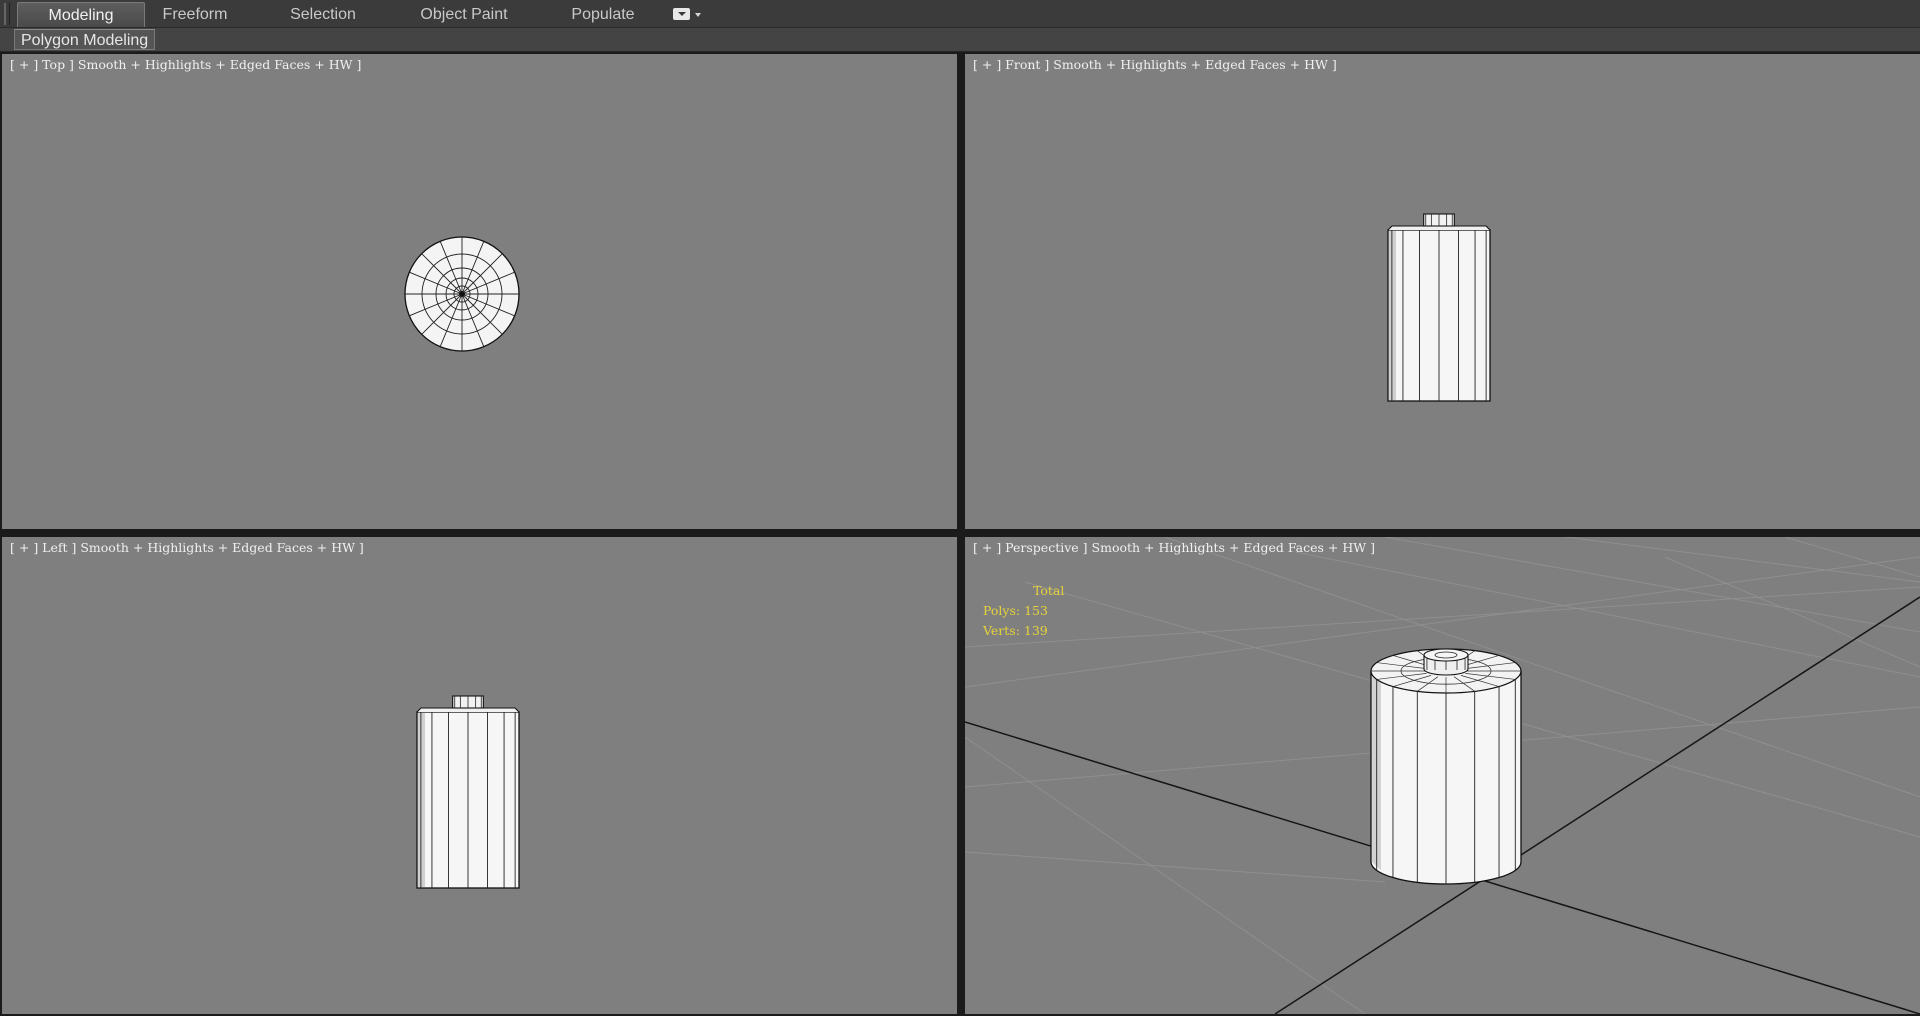  Describe the element at coordinates (603, 14) in the screenshot. I see `tab-populate: Populate` at that location.